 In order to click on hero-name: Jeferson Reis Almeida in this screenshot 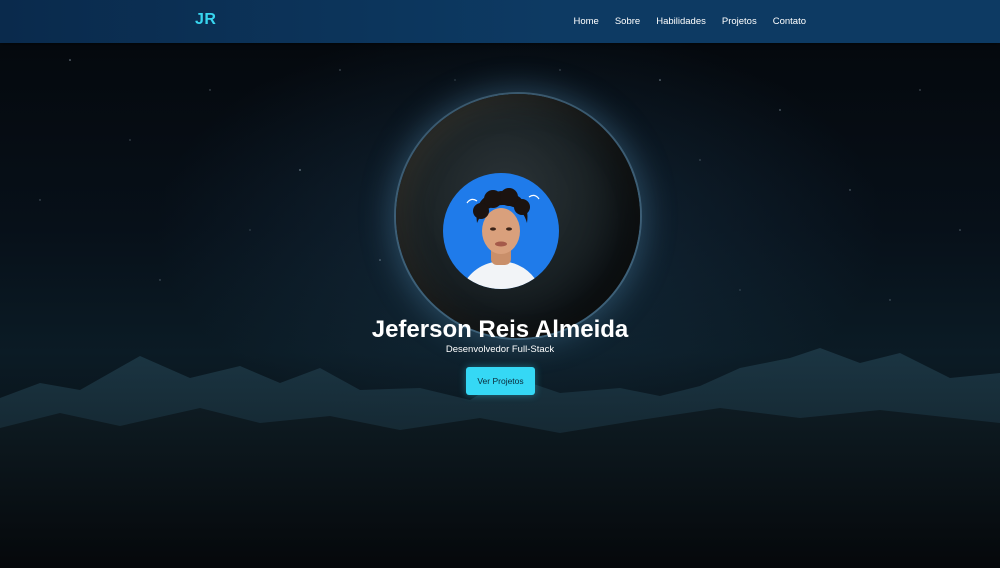, I will do `click(500, 329)`.